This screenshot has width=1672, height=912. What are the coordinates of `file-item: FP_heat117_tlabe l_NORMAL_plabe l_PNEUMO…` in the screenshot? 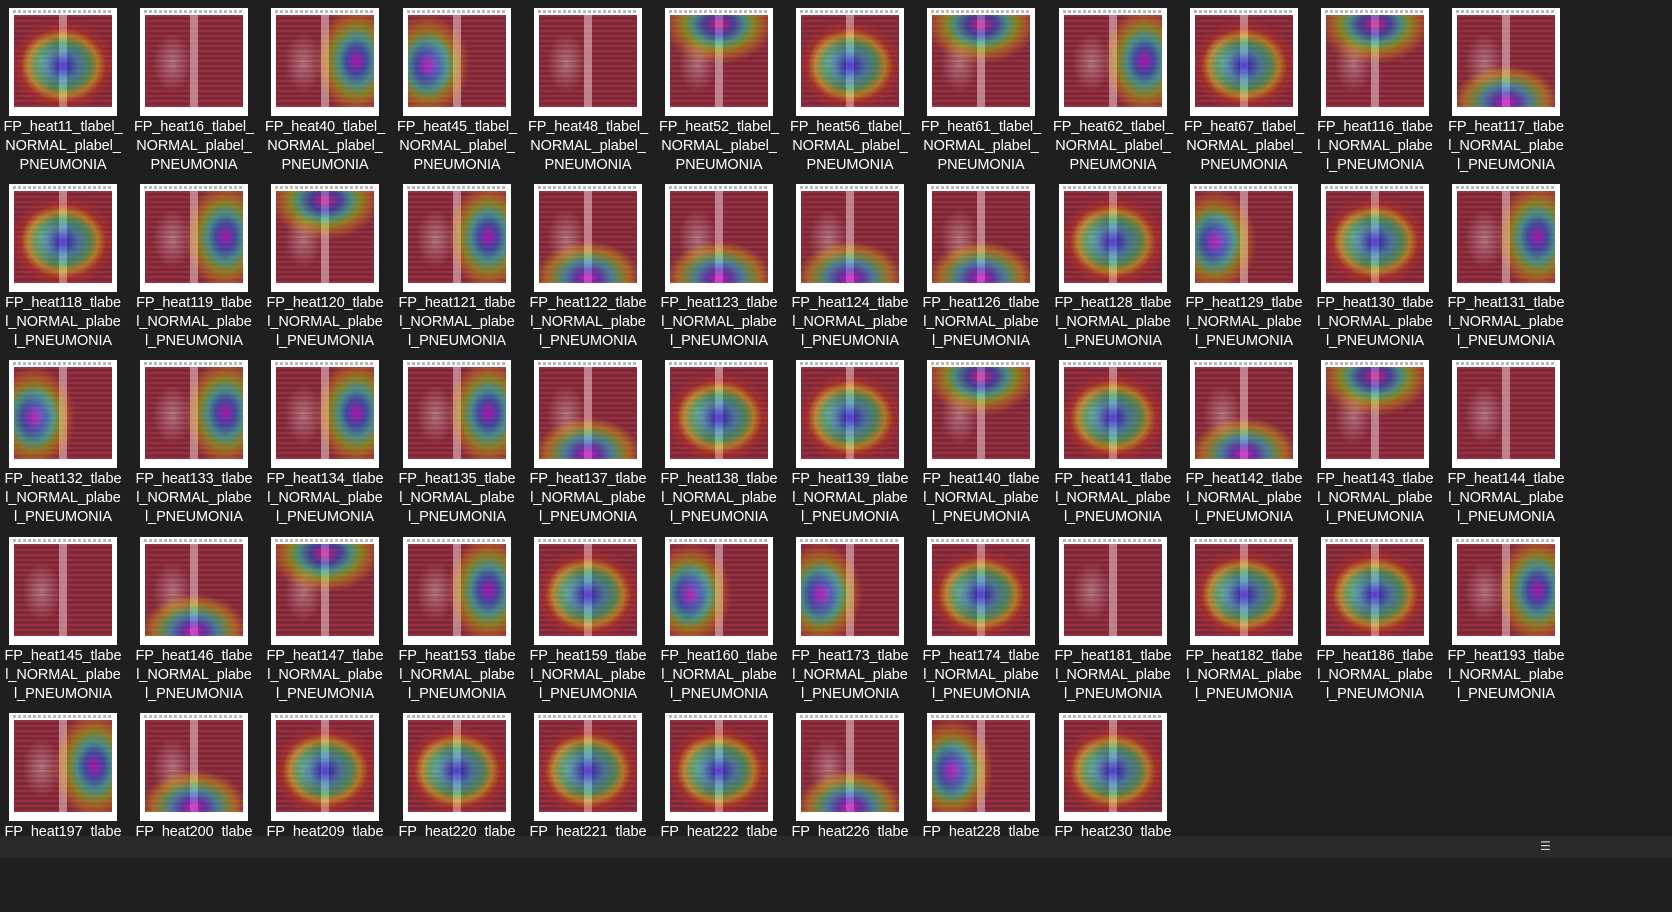 It's located at (1513, 94).